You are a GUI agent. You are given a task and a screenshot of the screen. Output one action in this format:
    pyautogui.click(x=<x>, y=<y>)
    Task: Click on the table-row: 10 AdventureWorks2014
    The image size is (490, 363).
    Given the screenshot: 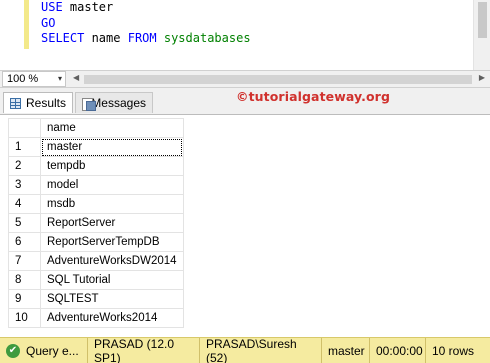 What is the action you would take?
    pyautogui.click(x=96, y=318)
    